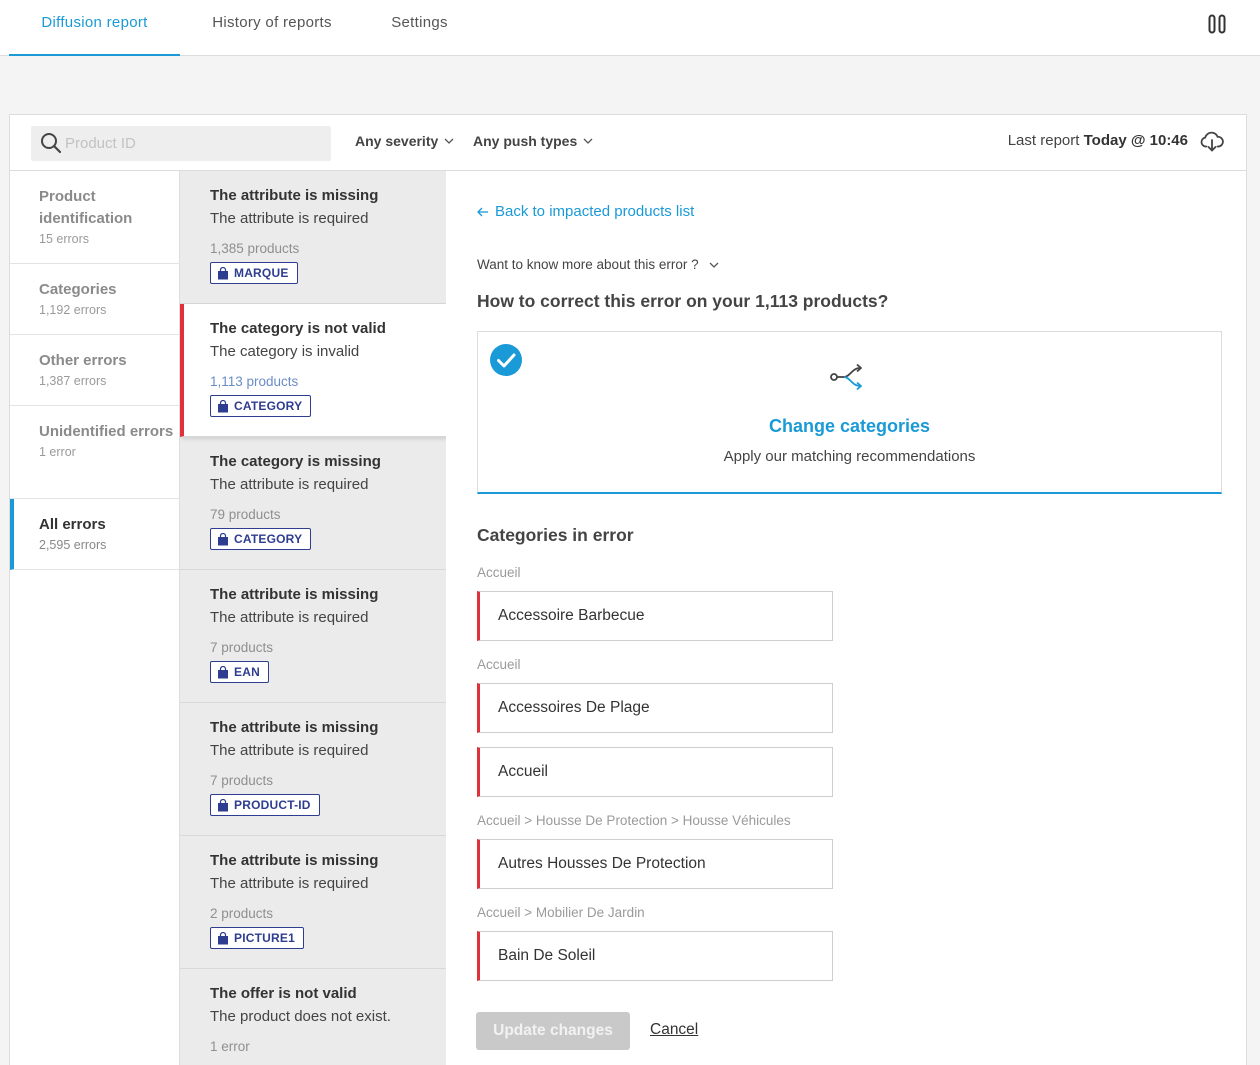 The width and height of the screenshot is (1260, 1065). What do you see at coordinates (106, 431) in the screenshot?
I see `category-name: Unidentified errors` at bounding box center [106, 431].